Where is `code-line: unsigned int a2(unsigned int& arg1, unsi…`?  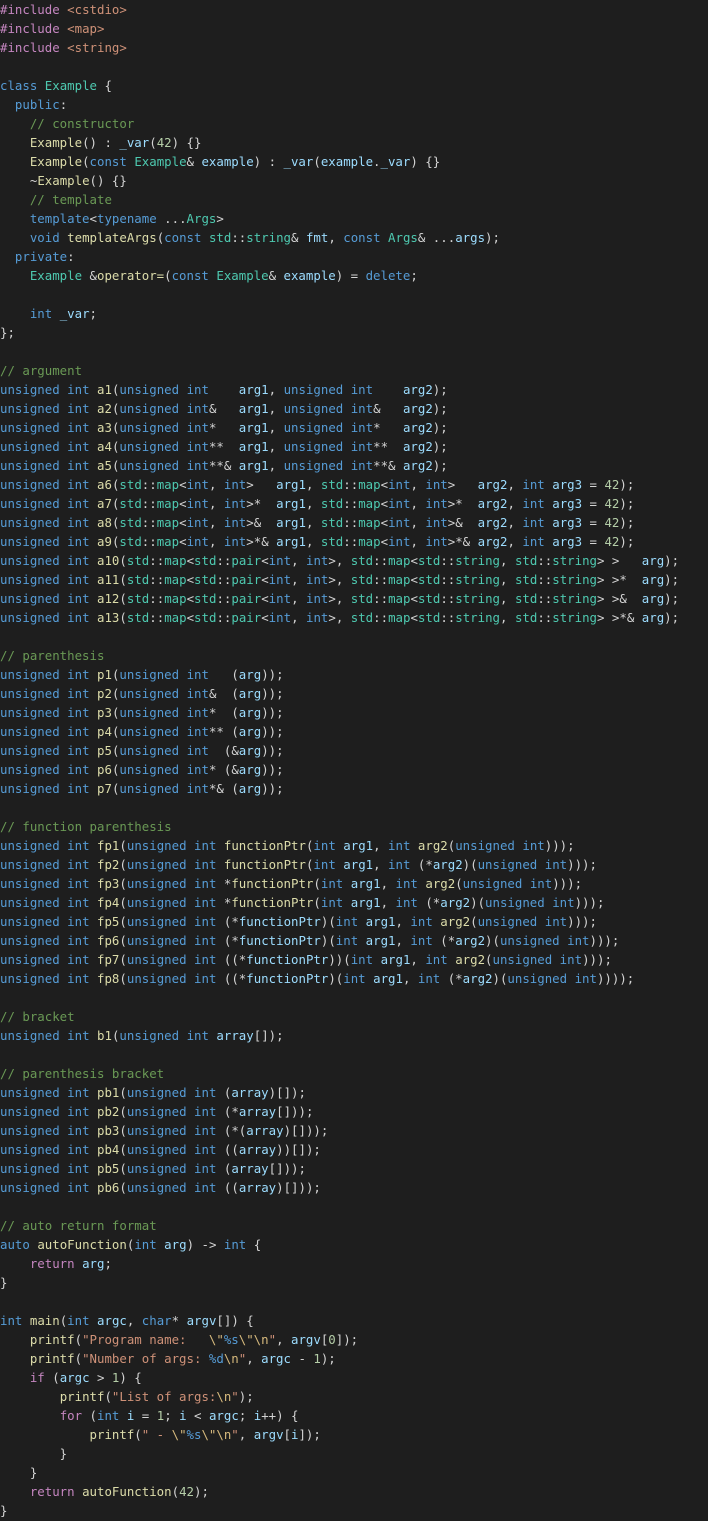
code-line: unsigned int a2(unsigned int& arg1, unsi… is located at coordinates (354, 408).